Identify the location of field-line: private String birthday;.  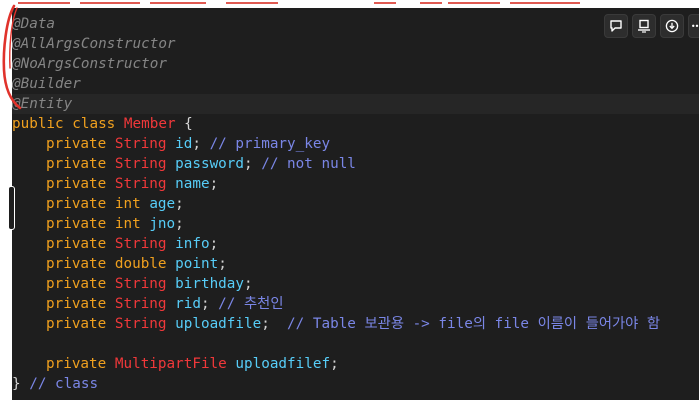
(149, 284).